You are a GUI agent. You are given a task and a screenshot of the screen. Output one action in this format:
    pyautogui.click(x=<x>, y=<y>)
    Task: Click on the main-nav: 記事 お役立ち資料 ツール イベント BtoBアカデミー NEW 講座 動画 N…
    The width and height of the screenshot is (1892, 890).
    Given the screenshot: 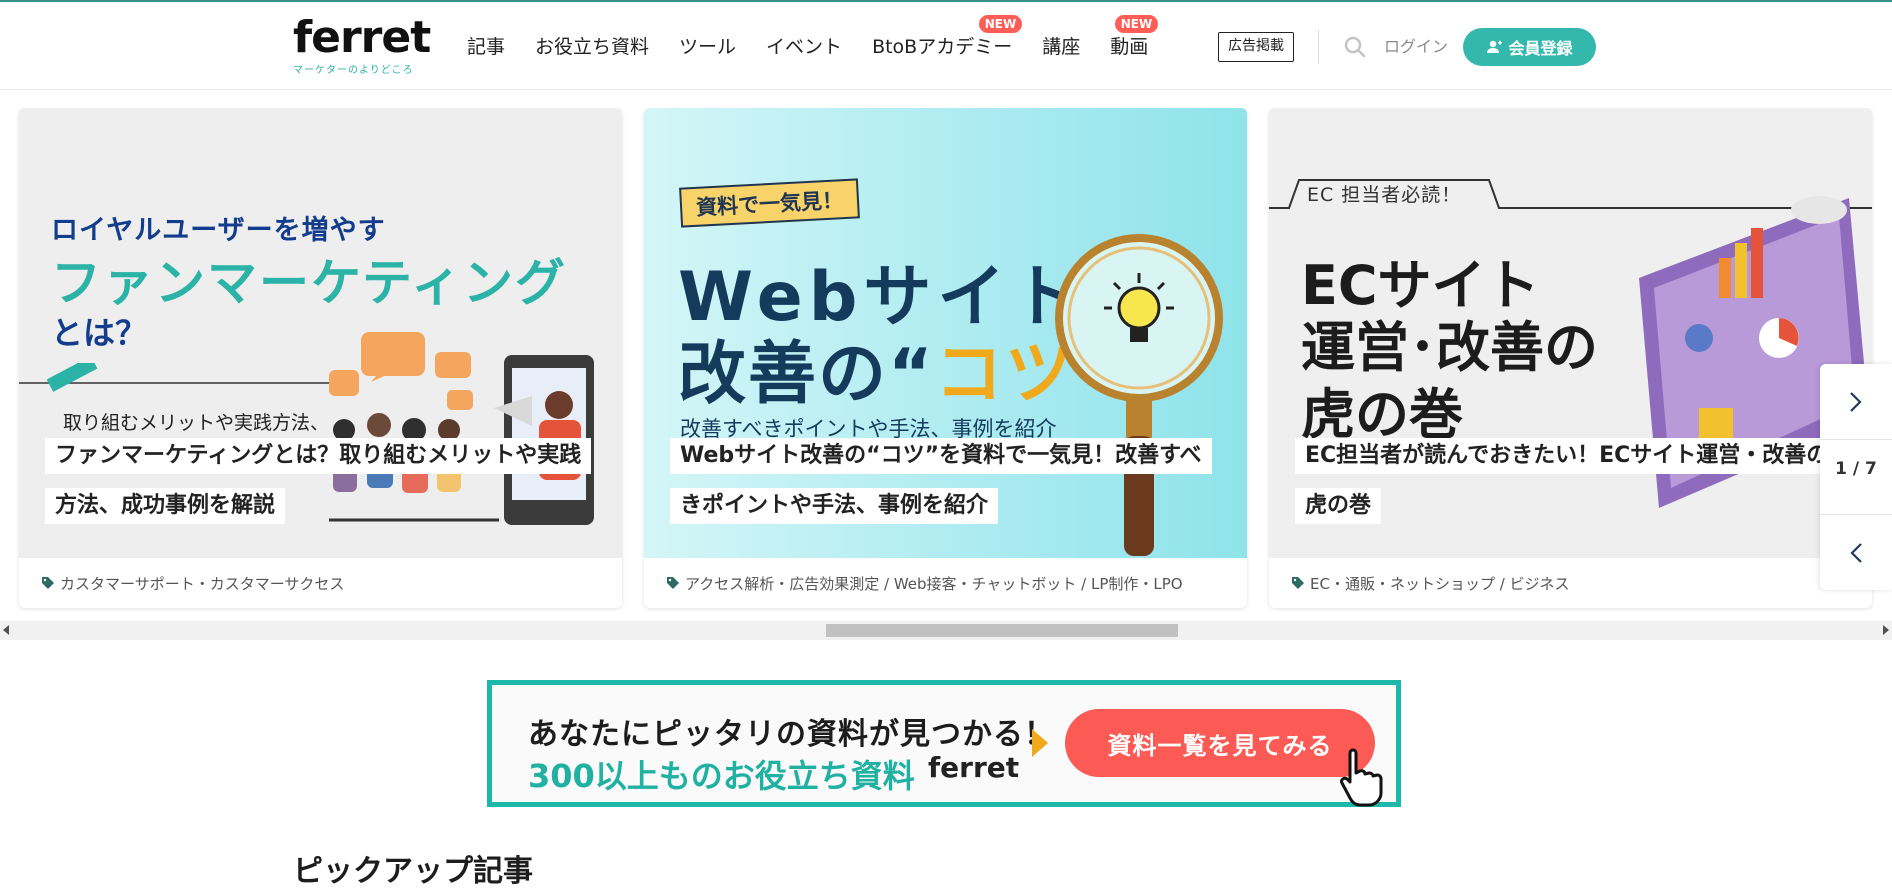 What is the action you would take?
    pyautogui.click(x=822, y=38)
    